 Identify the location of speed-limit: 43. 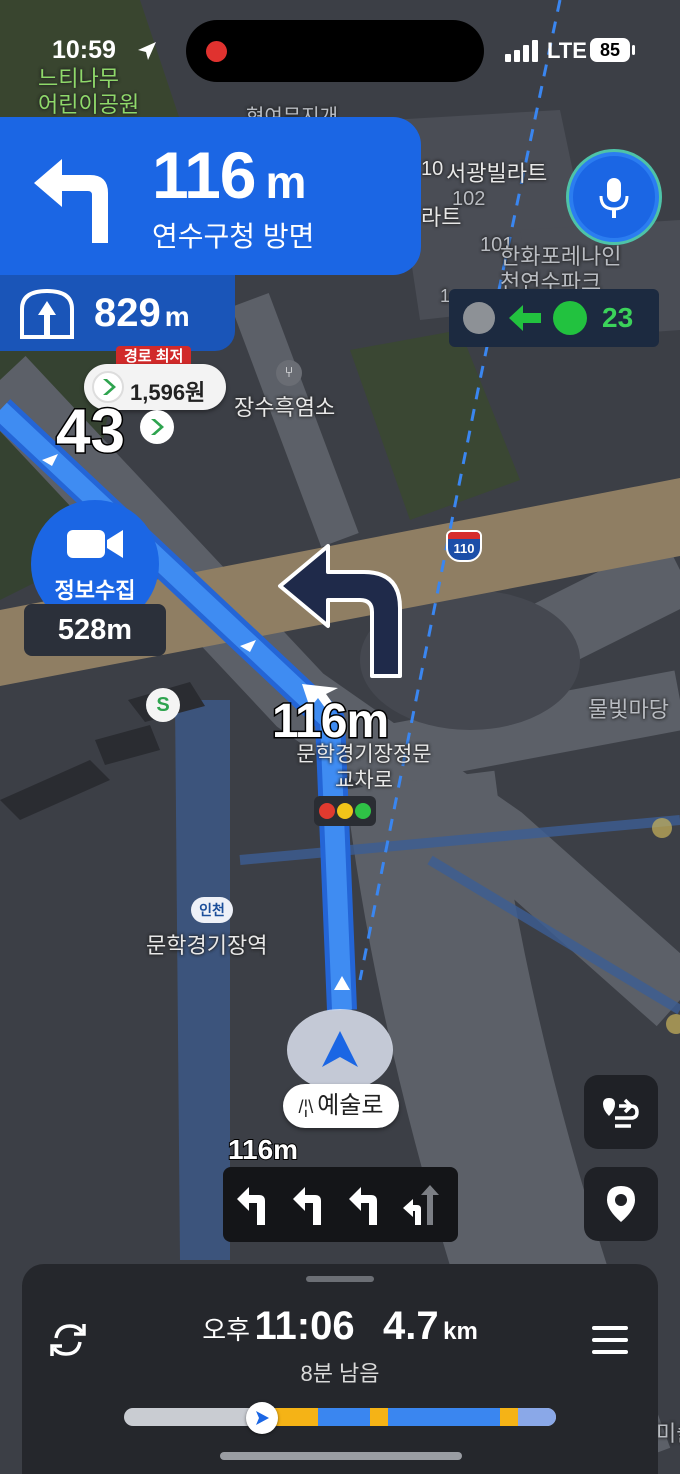
(91, 432).